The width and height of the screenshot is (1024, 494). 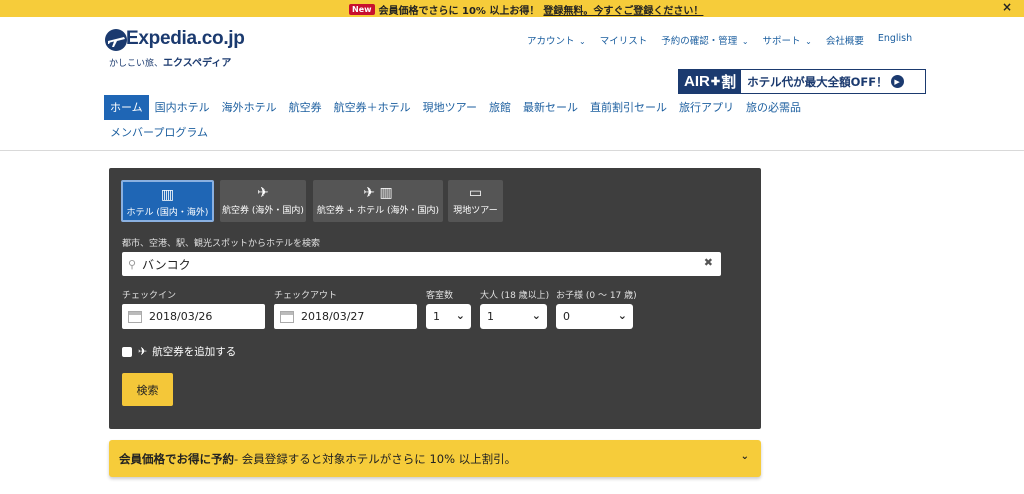 I want to click on checkin-input: 2018/03/26, so click(x=193, y=316).